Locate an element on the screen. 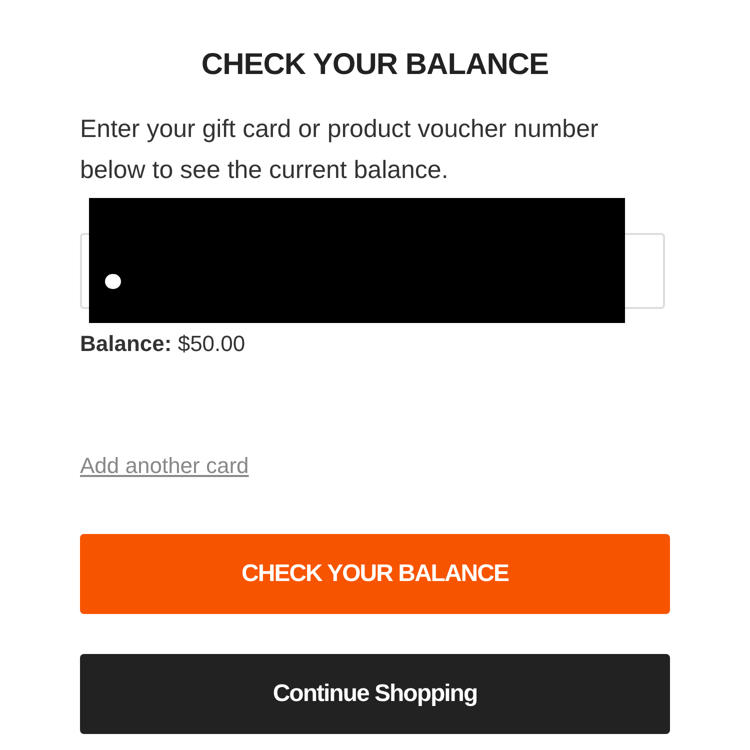 This screenshot has height=750, width=750. continue-shopping-button: Continue Shopping is located at coordinates (375, 694).